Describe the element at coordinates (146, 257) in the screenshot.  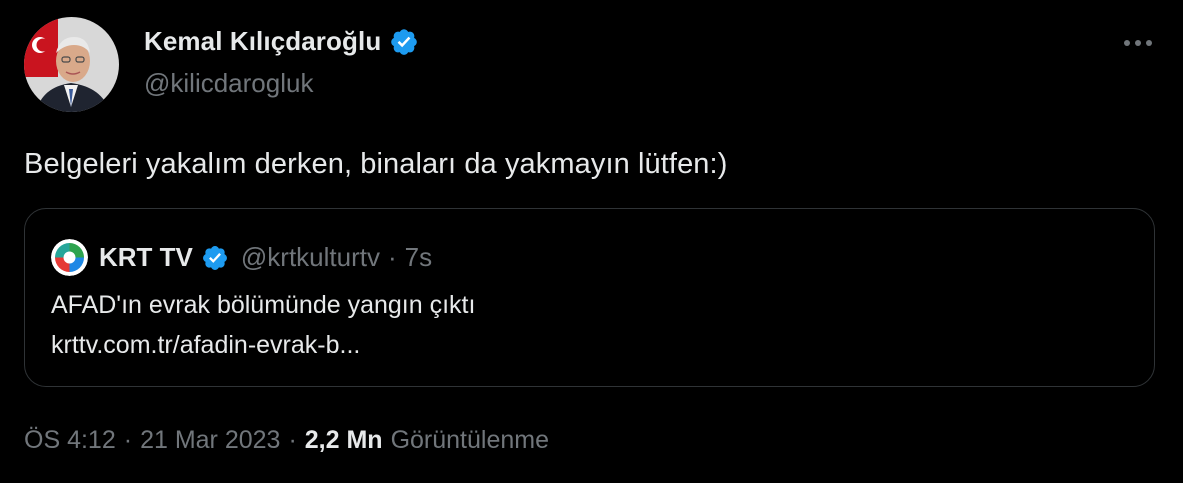
I see `quoted-display-name: KRT TV` at that location.